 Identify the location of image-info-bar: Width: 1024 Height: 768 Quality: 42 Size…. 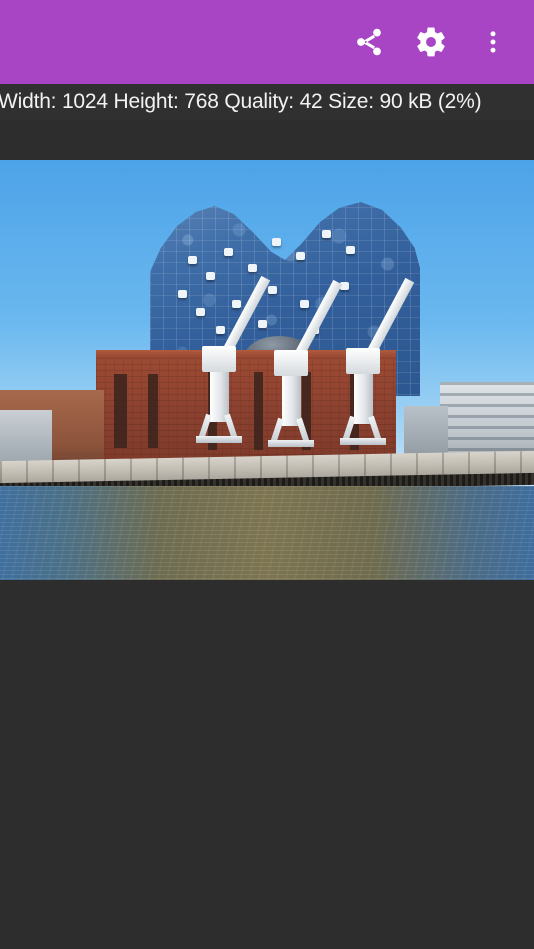
(267, 102).